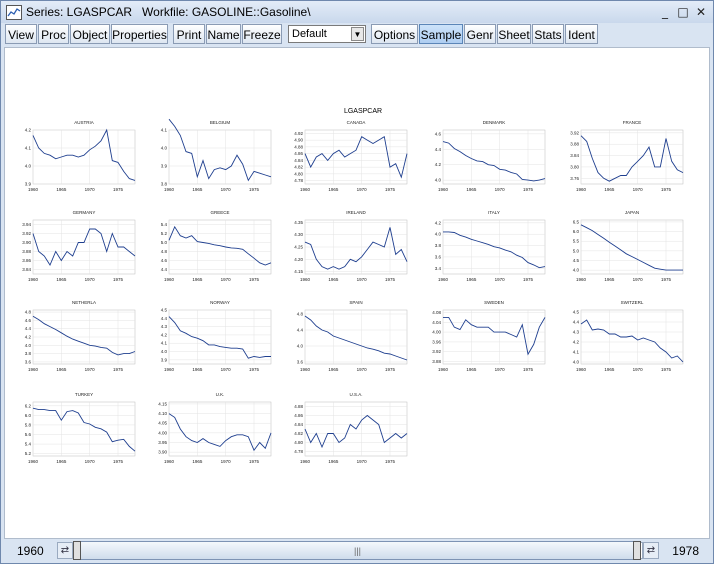 The height and width of the screenshot is (564, 714). I want to click on print-button: Print, so click(189, 34).